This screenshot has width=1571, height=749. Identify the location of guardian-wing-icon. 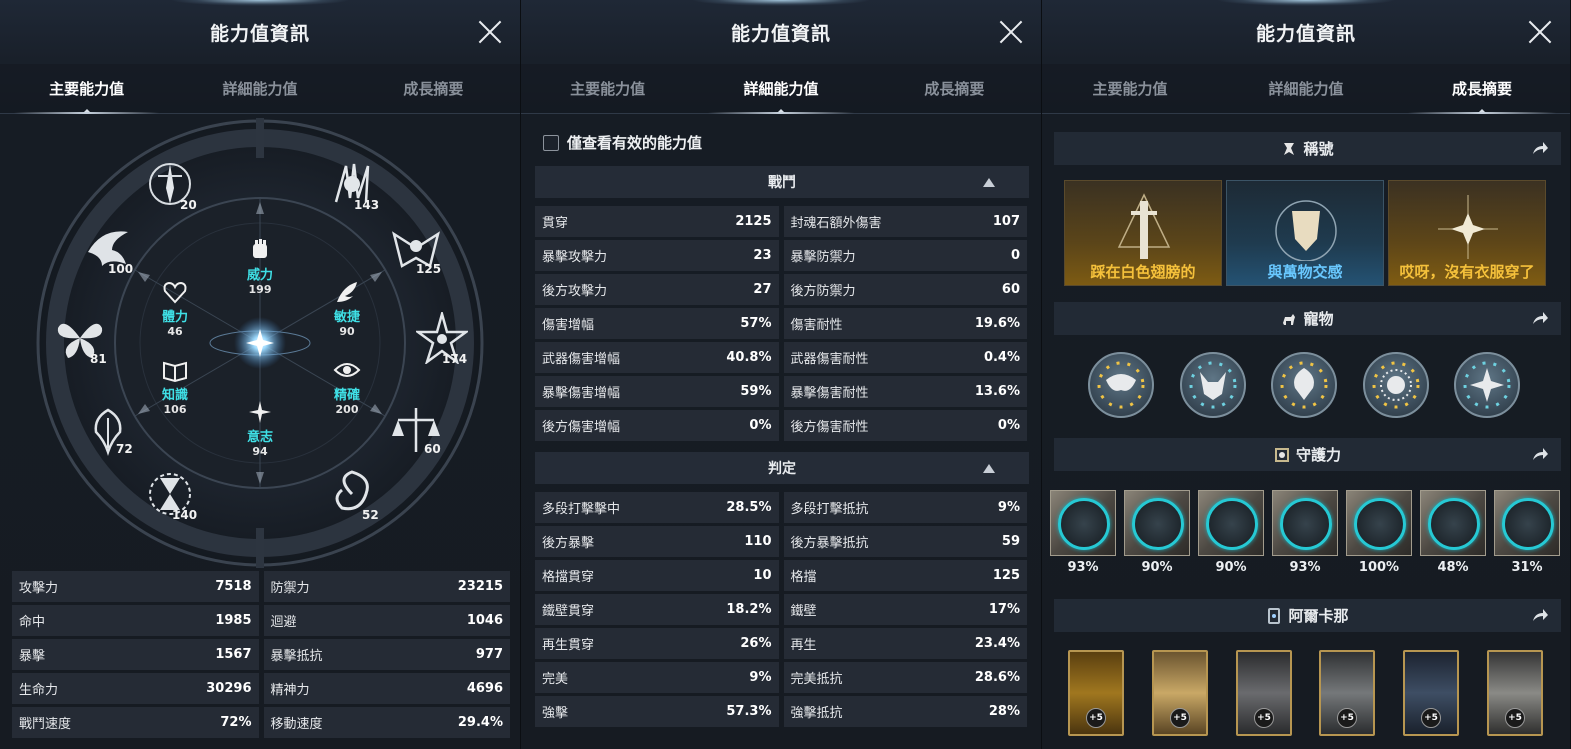
(1158, 524).